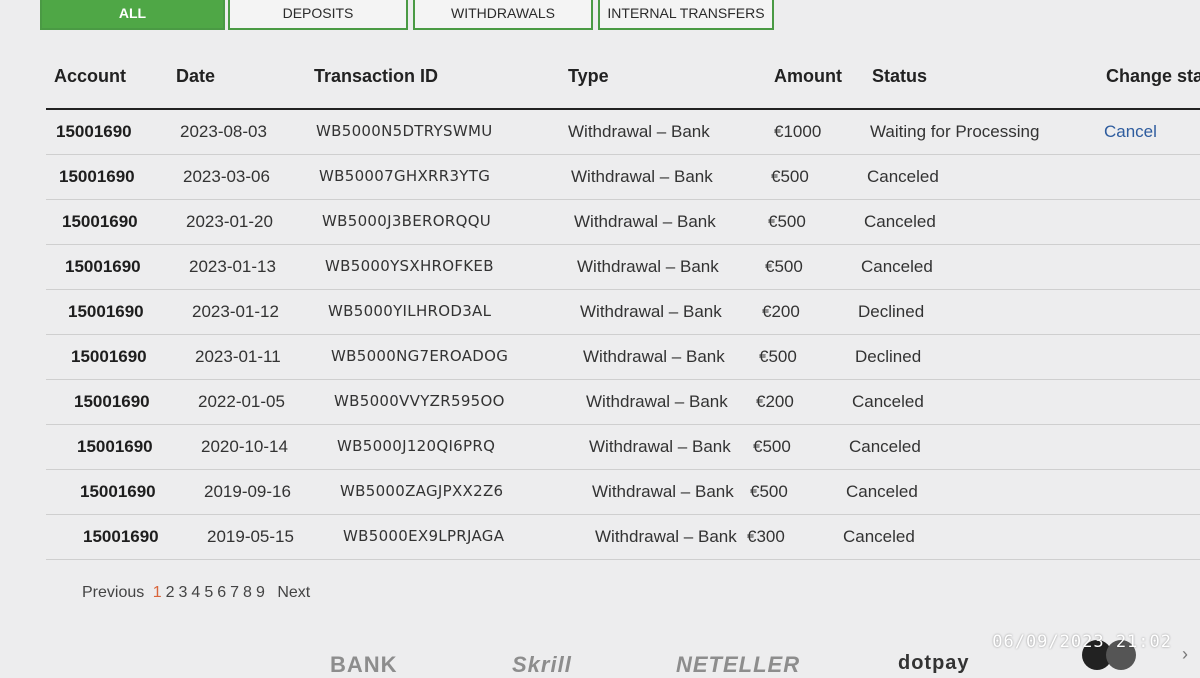  What do you see at coordinates (376, 76) in the screenshot?
I see `column-header-transaction-id: Transaction ID` at bounding box center [376, 76].